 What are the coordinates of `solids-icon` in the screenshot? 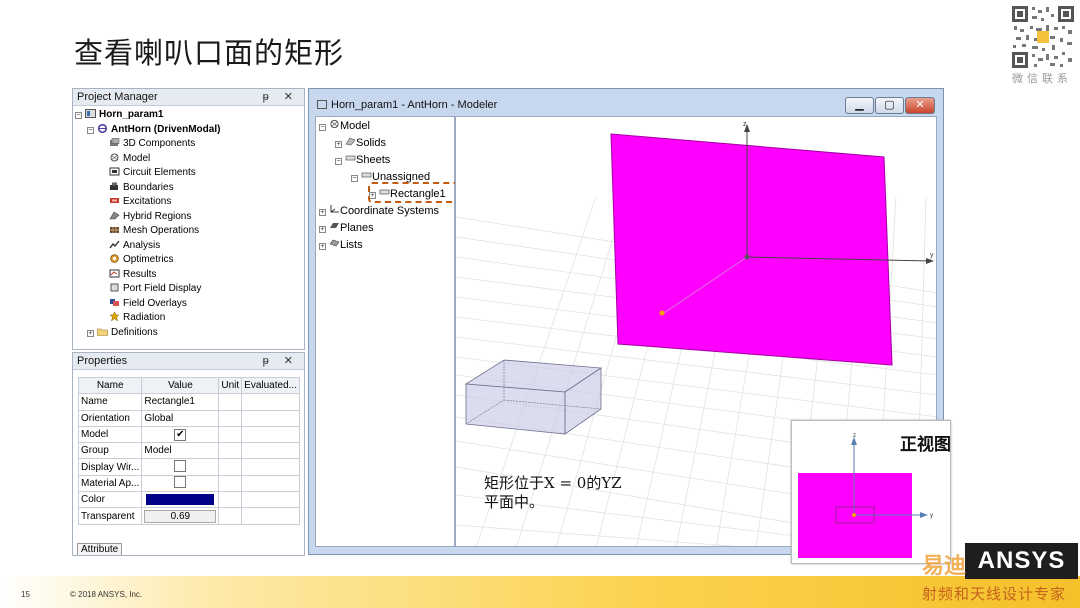 It's located at (350, 141).